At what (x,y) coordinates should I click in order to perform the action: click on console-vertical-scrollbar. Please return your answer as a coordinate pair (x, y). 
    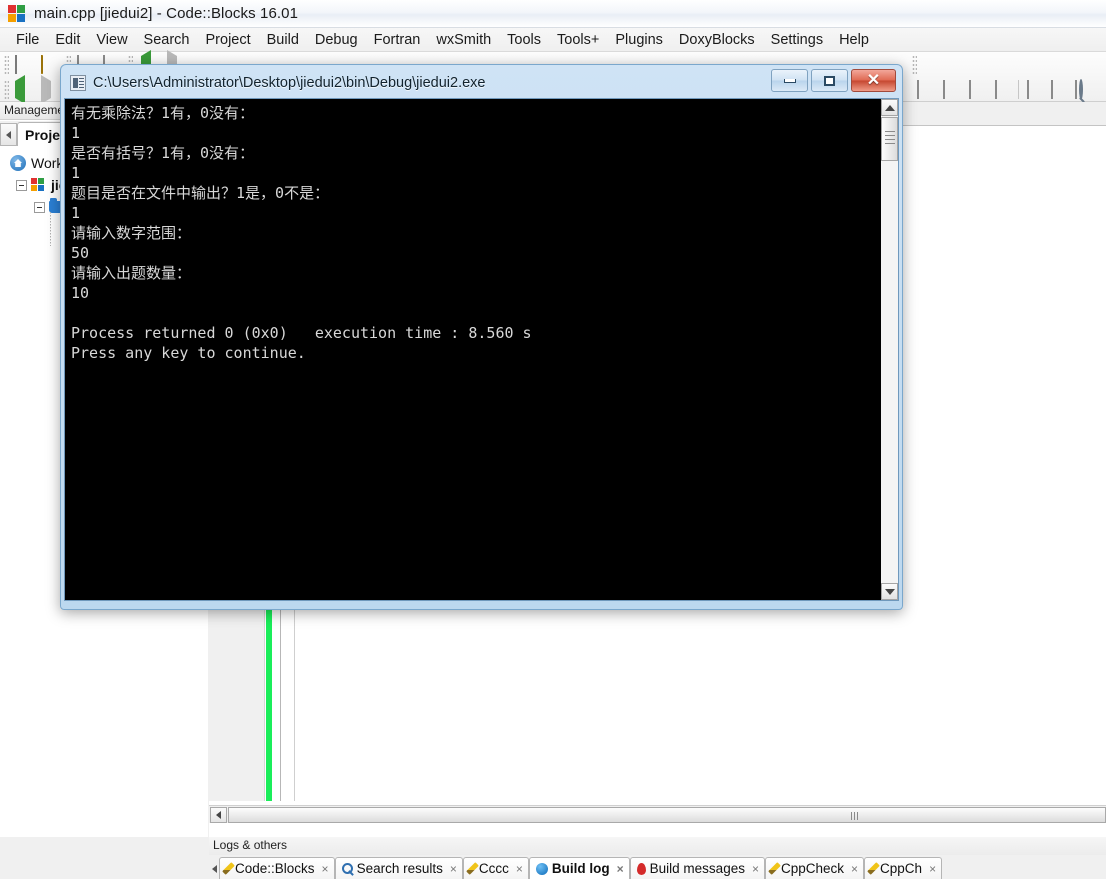
    Looking at the image, I should click on (889, 349).